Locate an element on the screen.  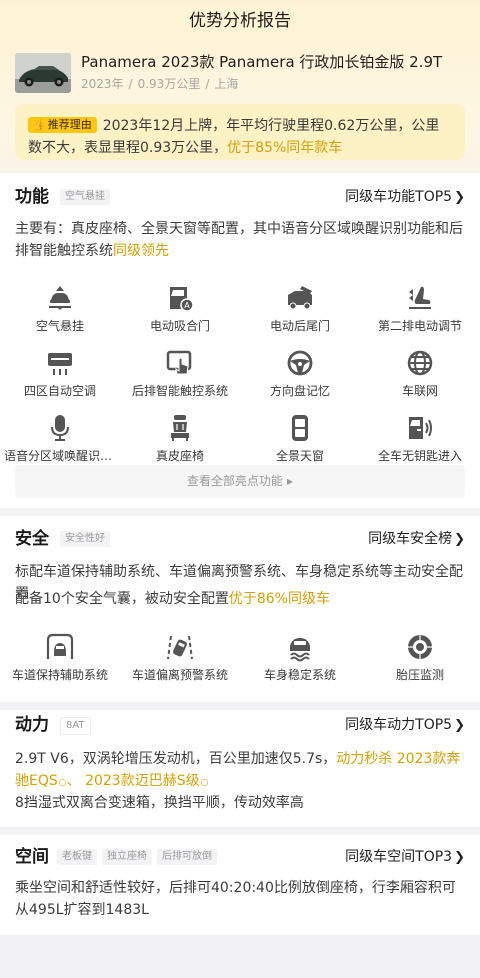
safety-title: 安全 is located at coordinates (32, 539).